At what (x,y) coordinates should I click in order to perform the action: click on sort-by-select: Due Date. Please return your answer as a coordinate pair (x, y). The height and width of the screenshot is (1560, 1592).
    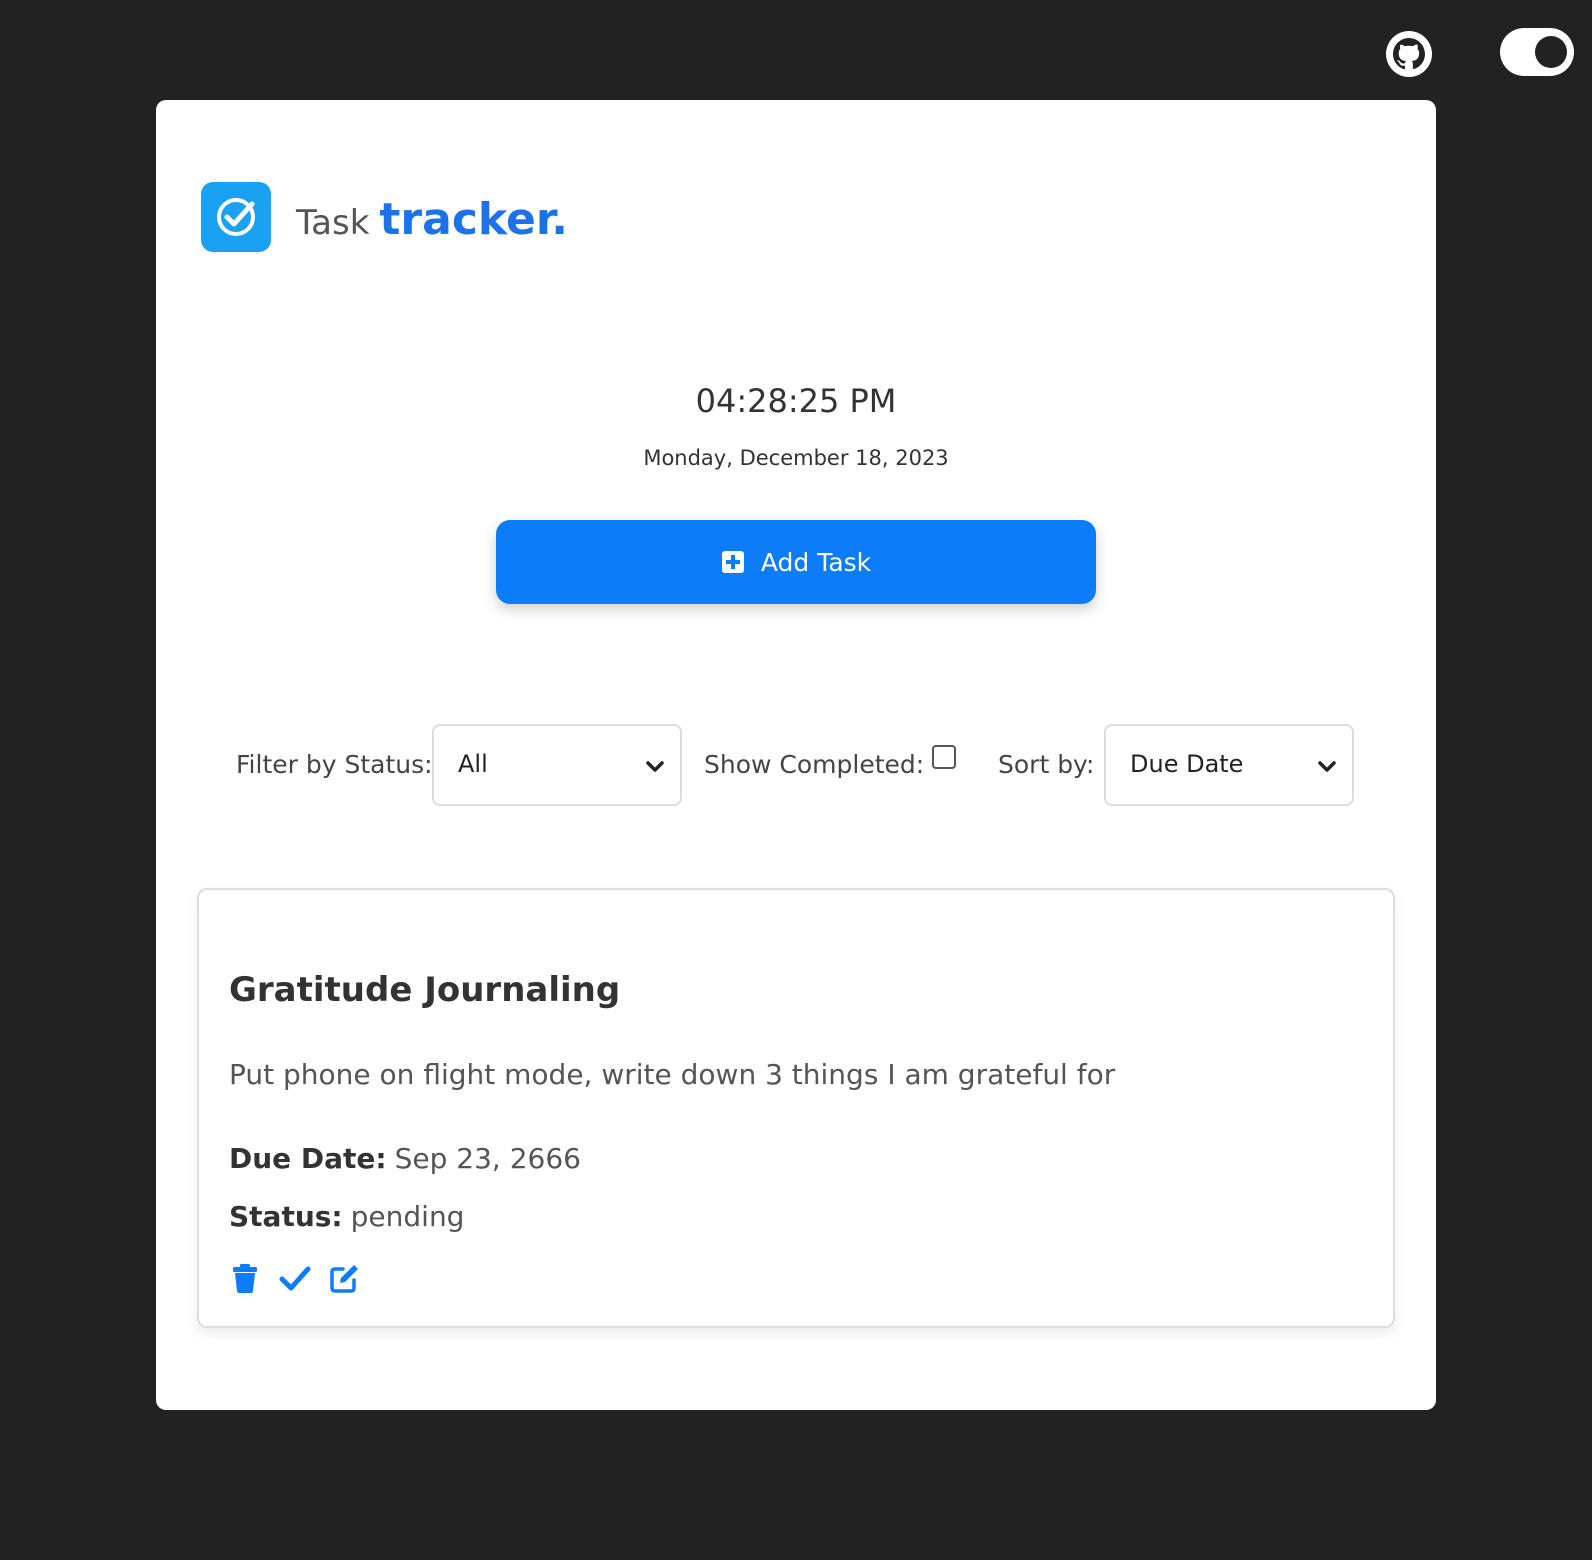
    Looking at the image, I should click on (1229, 765).